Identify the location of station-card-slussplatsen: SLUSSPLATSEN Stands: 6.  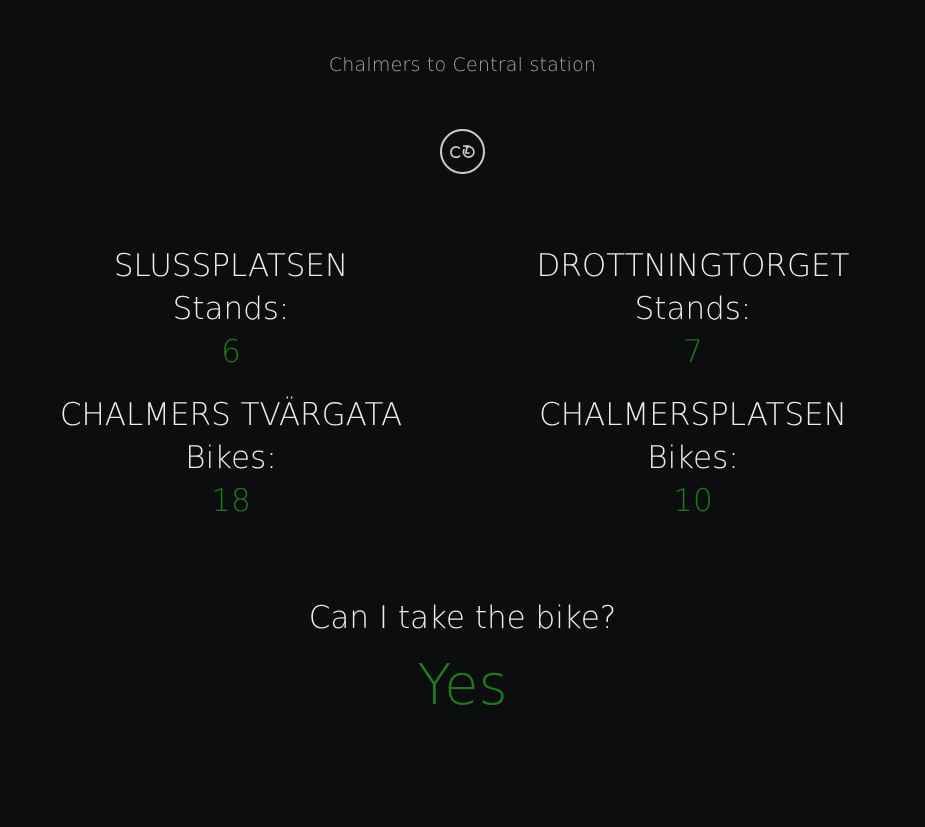
(231, 309).